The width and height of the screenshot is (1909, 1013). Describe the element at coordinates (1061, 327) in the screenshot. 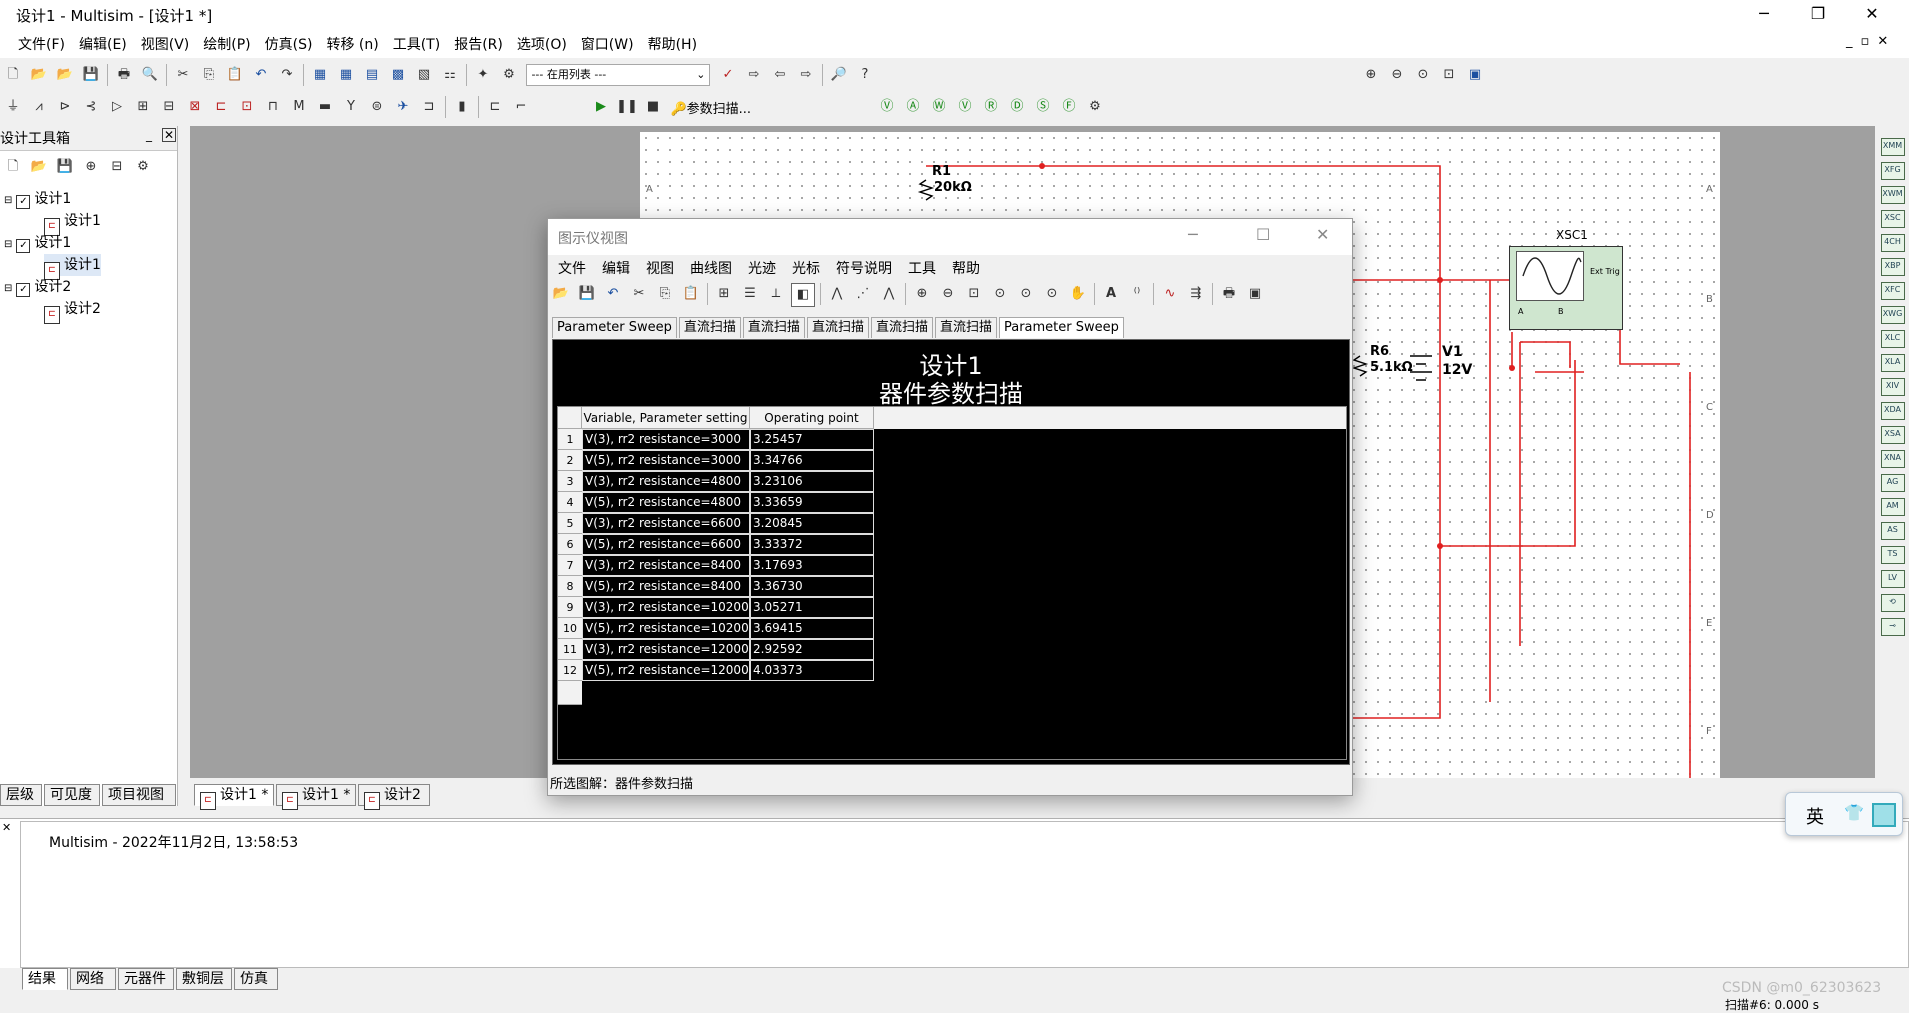

I see `tab-parameter-sweep-active: Parameter Sweep` at that location.